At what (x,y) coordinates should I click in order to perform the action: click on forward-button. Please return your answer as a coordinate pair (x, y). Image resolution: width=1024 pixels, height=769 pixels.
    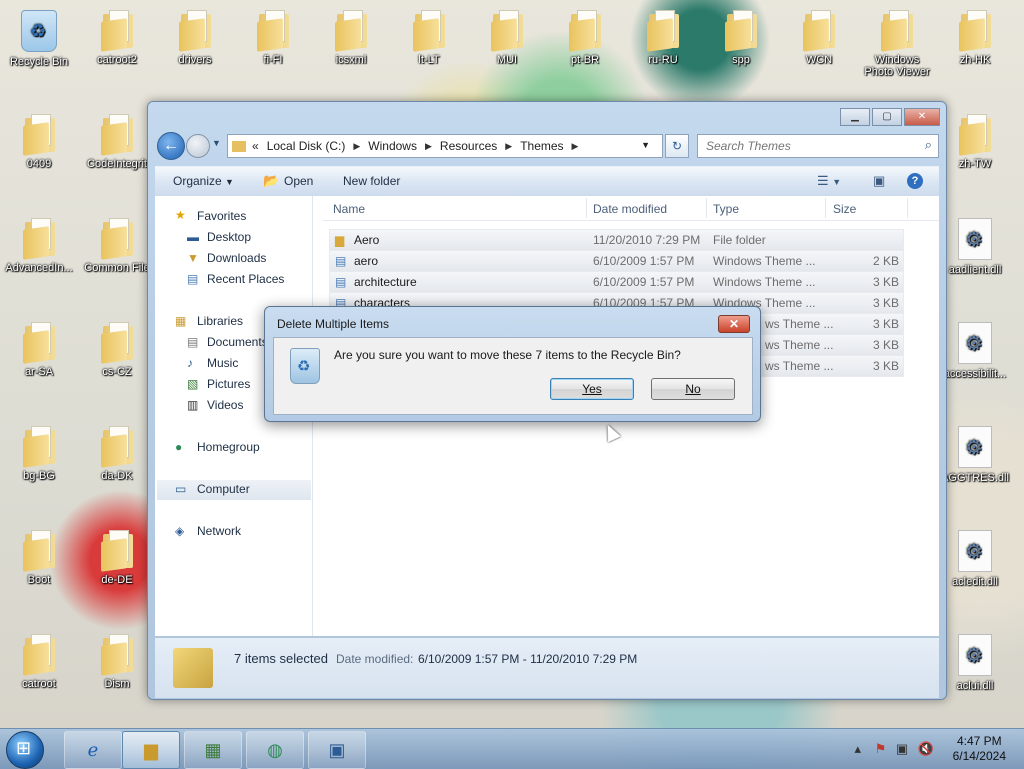
    Looking at the image, I should click on (198, 146).